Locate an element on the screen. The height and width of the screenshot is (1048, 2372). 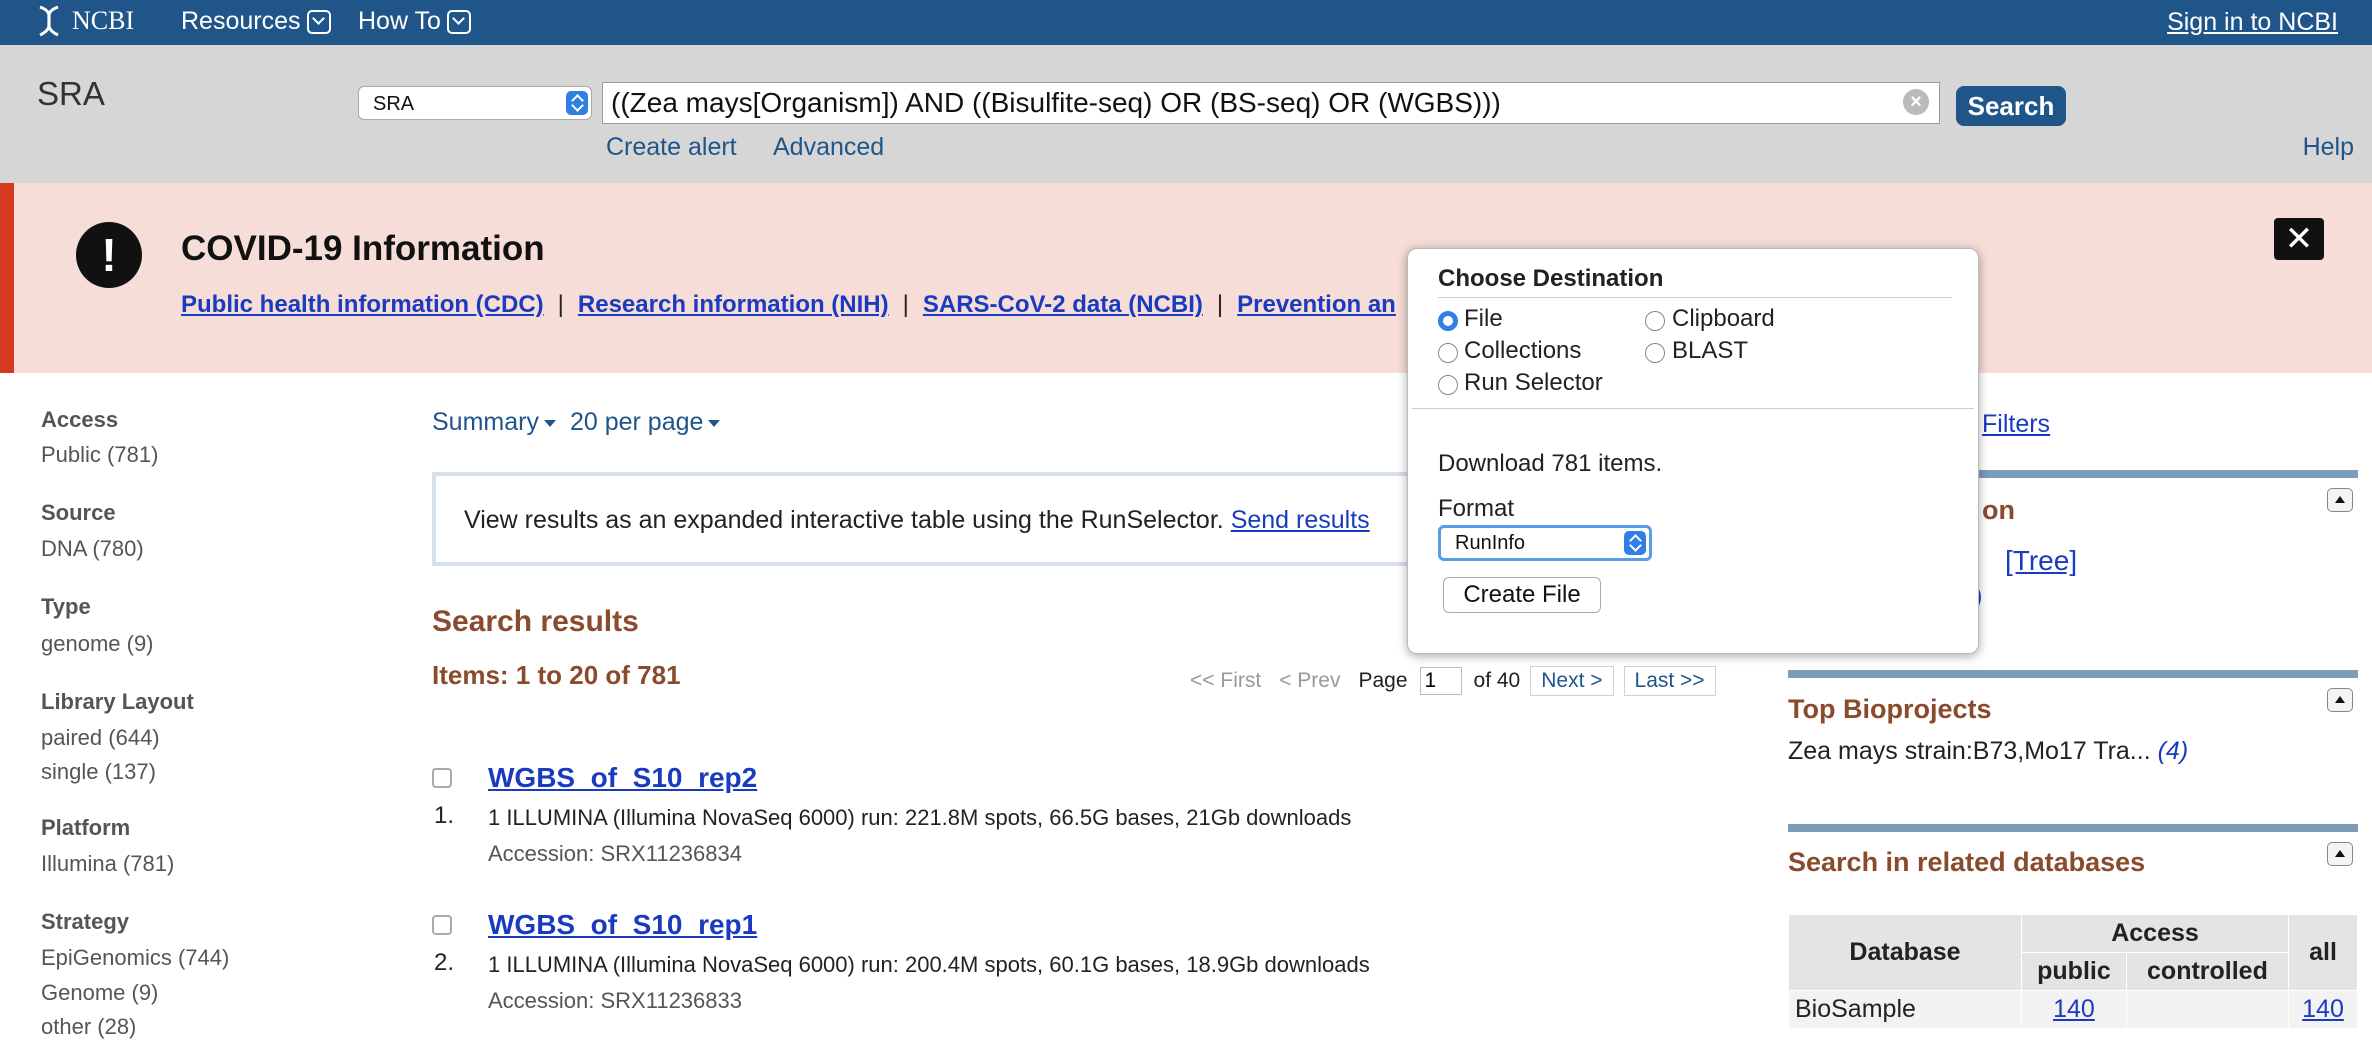
cdc-link: Public health information (CDC) is located at coordinates (362, 304).